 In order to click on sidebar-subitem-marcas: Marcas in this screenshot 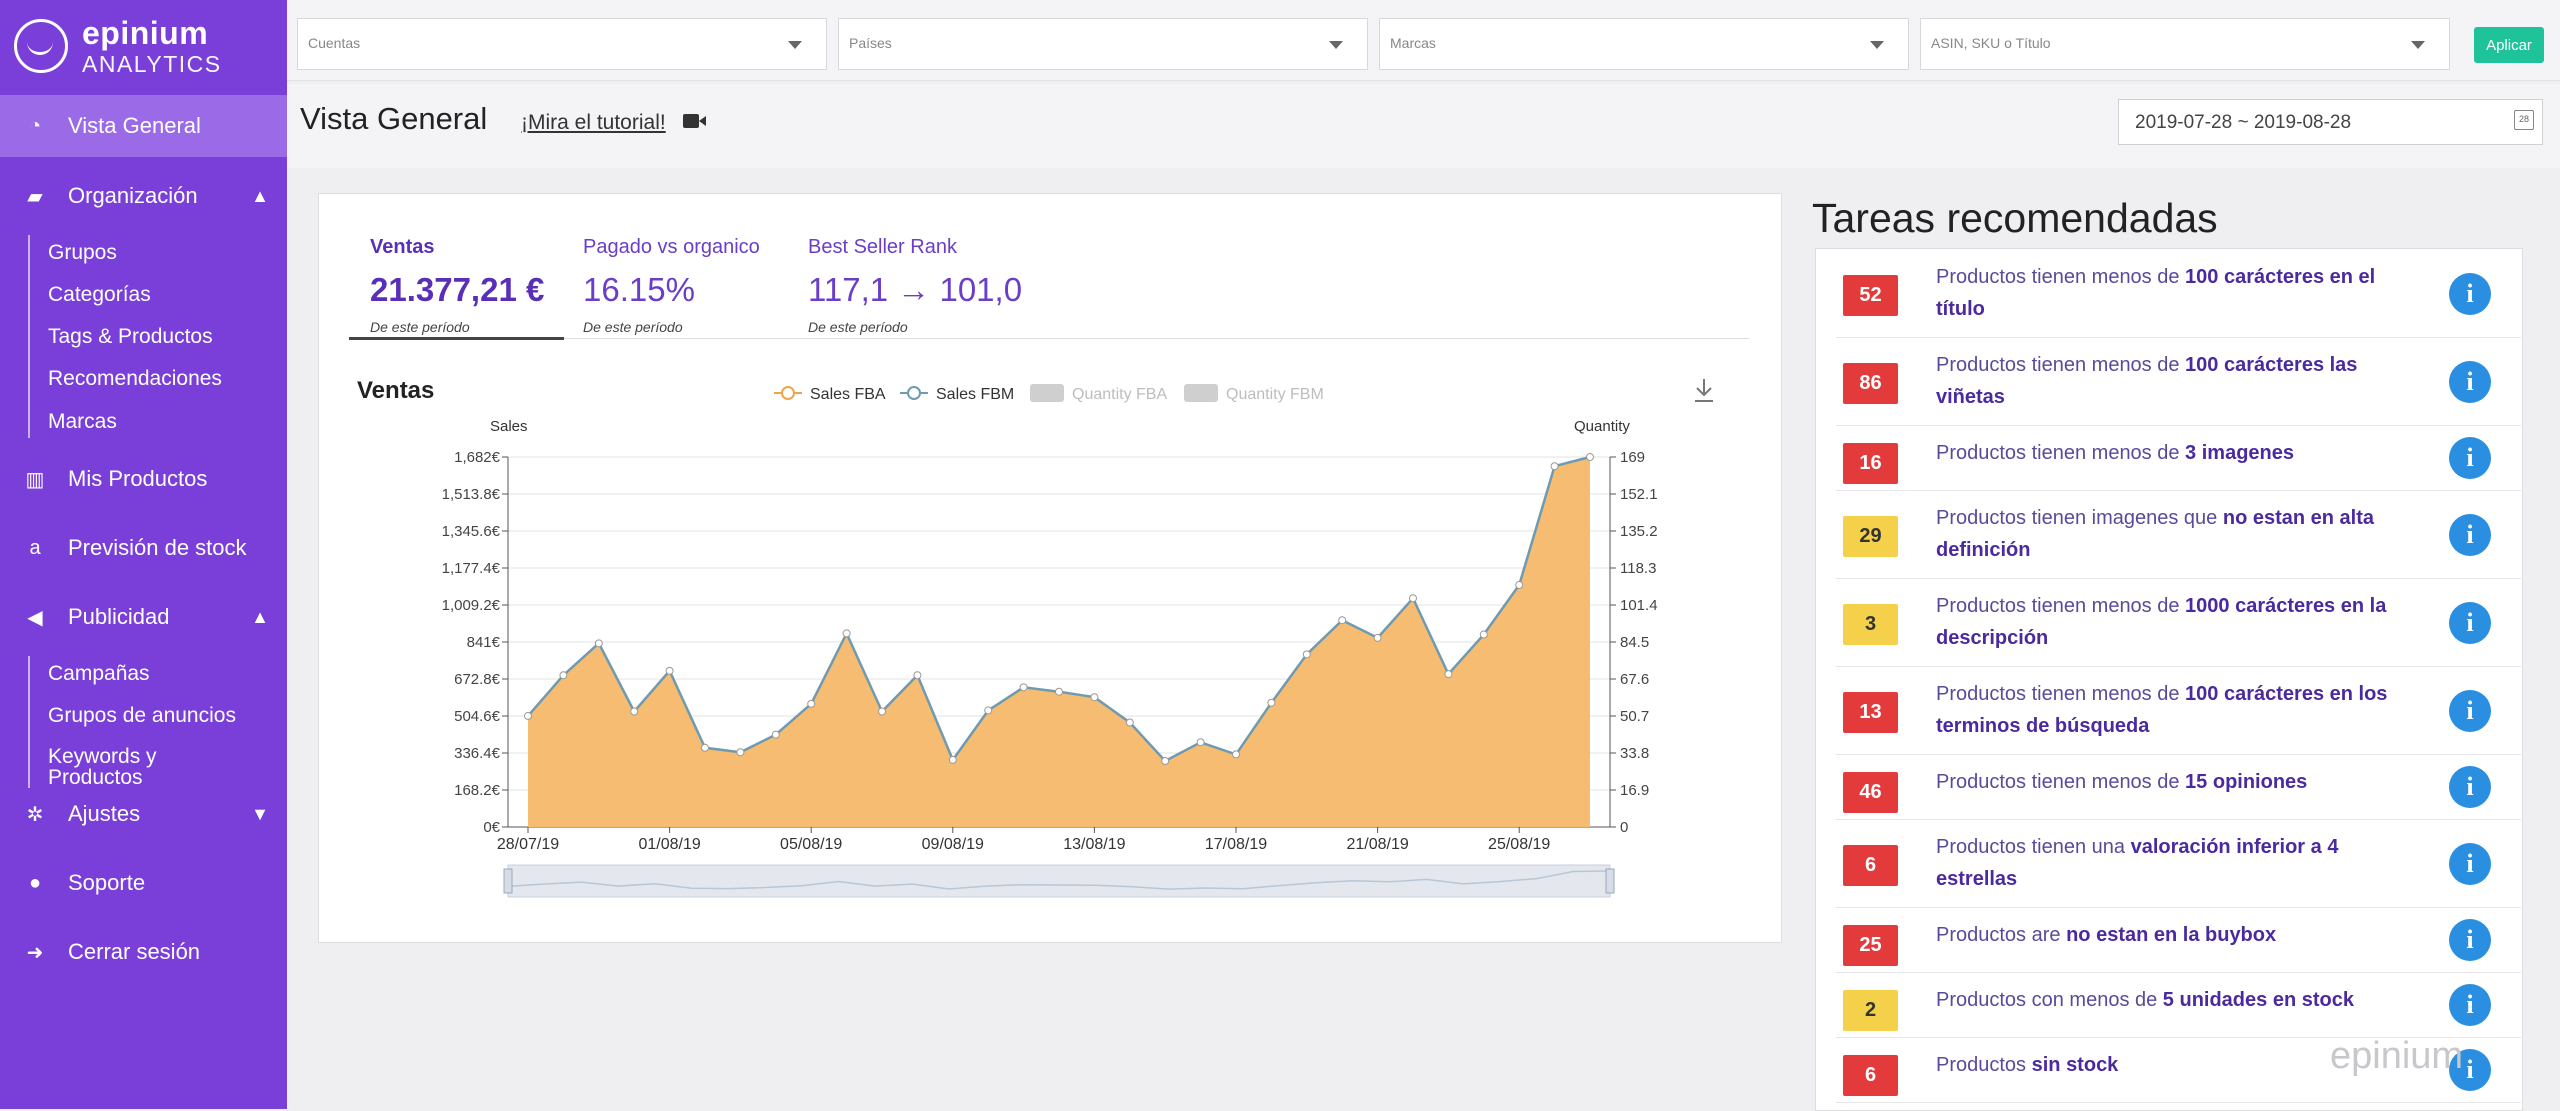, I will do `click(82, 422)`.